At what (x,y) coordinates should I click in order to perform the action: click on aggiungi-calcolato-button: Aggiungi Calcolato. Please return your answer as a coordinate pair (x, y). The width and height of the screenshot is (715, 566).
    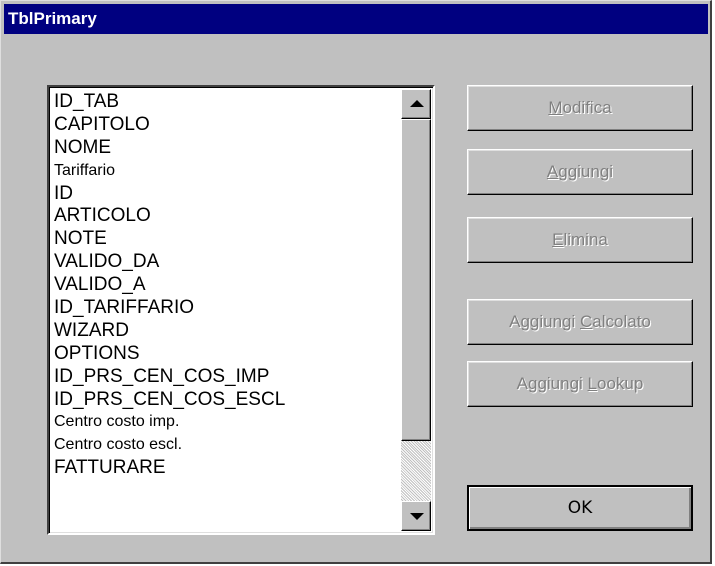
    Looking at the image, I should click on (580, 322).